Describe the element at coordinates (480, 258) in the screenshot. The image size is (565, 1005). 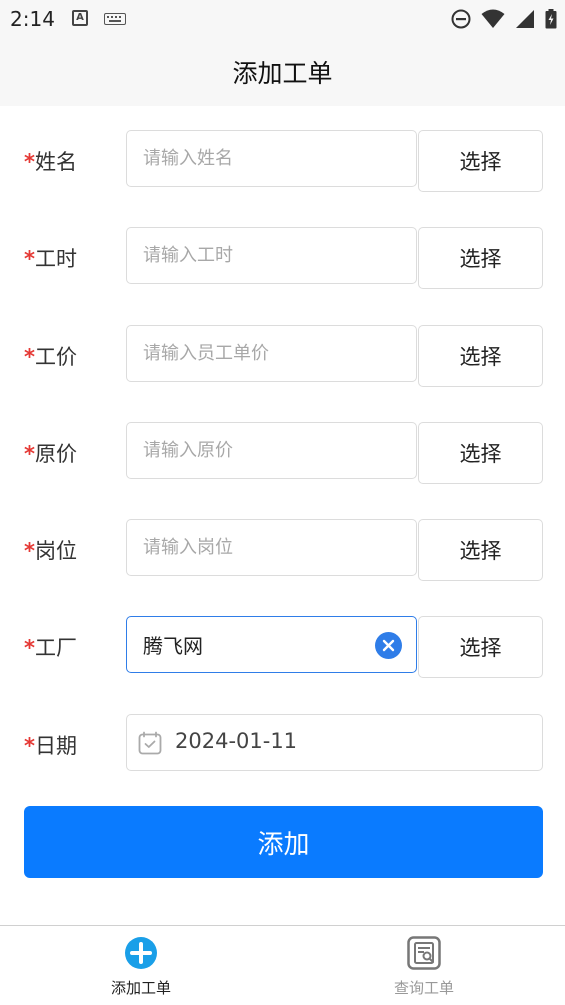
I see `select-hours-button: 选择` at that location.